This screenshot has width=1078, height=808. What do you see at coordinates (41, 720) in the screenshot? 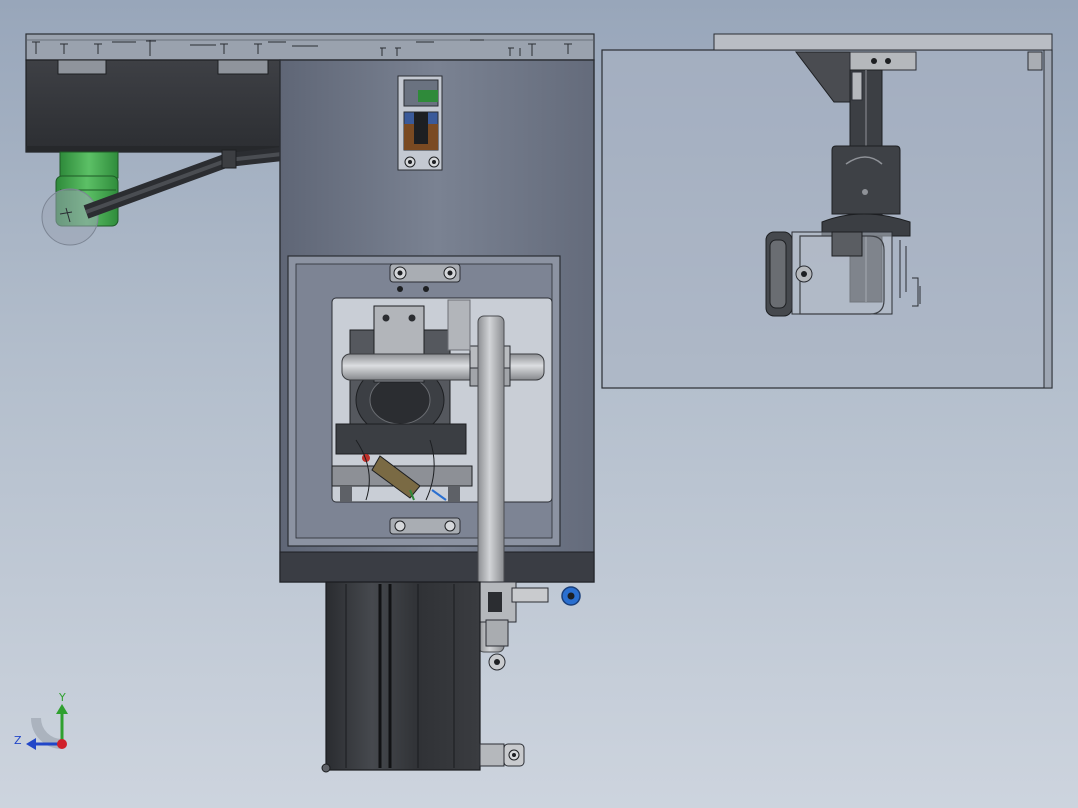
I see `axis-triad-icon: Y Z` at bounding box center [41, 720].